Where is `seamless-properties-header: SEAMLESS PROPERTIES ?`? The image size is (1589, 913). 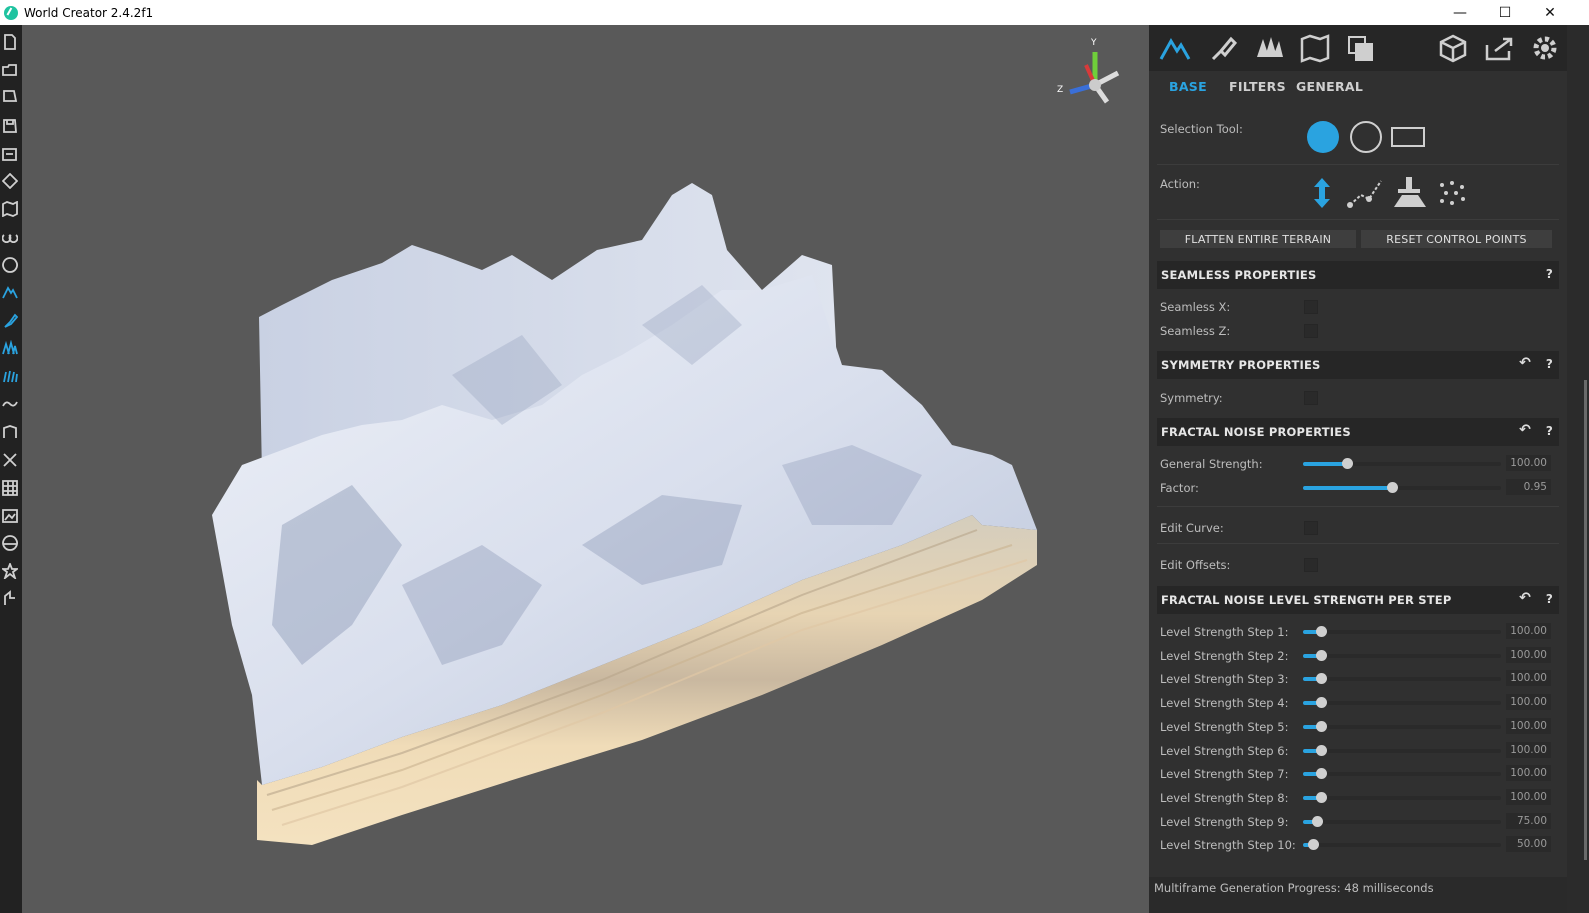 seamless-properties-header: SEAMLESS PROPERTIES ? is located at coordinates (1358, 275).